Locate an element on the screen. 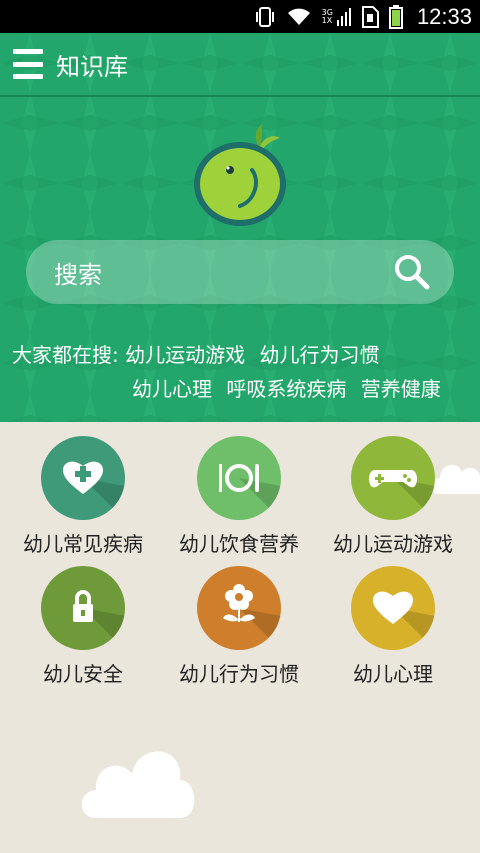 This screenshot has height=853, width=480. category-item: 幼儿常见疾病 is located at coordinates (83, 496).